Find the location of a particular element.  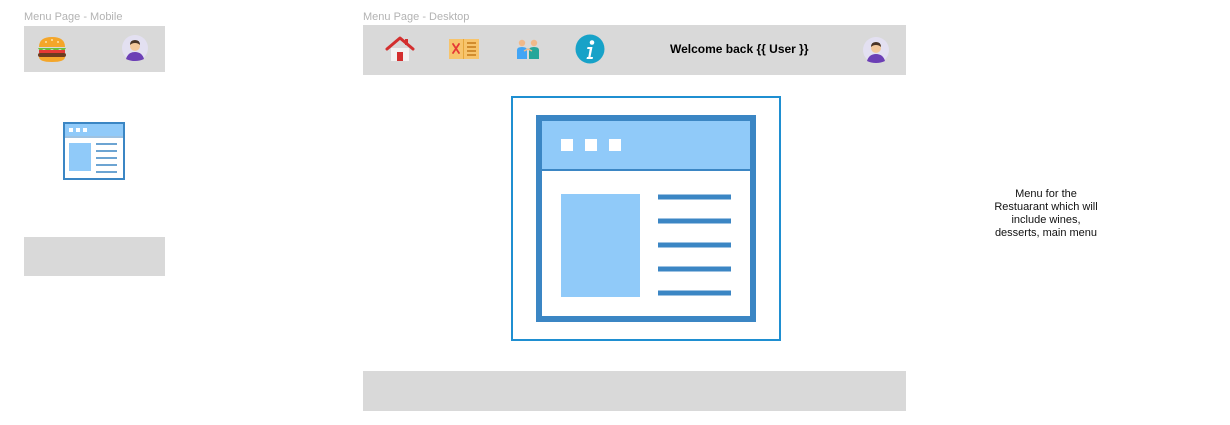

people-icon is located at coordinates (528, 49).